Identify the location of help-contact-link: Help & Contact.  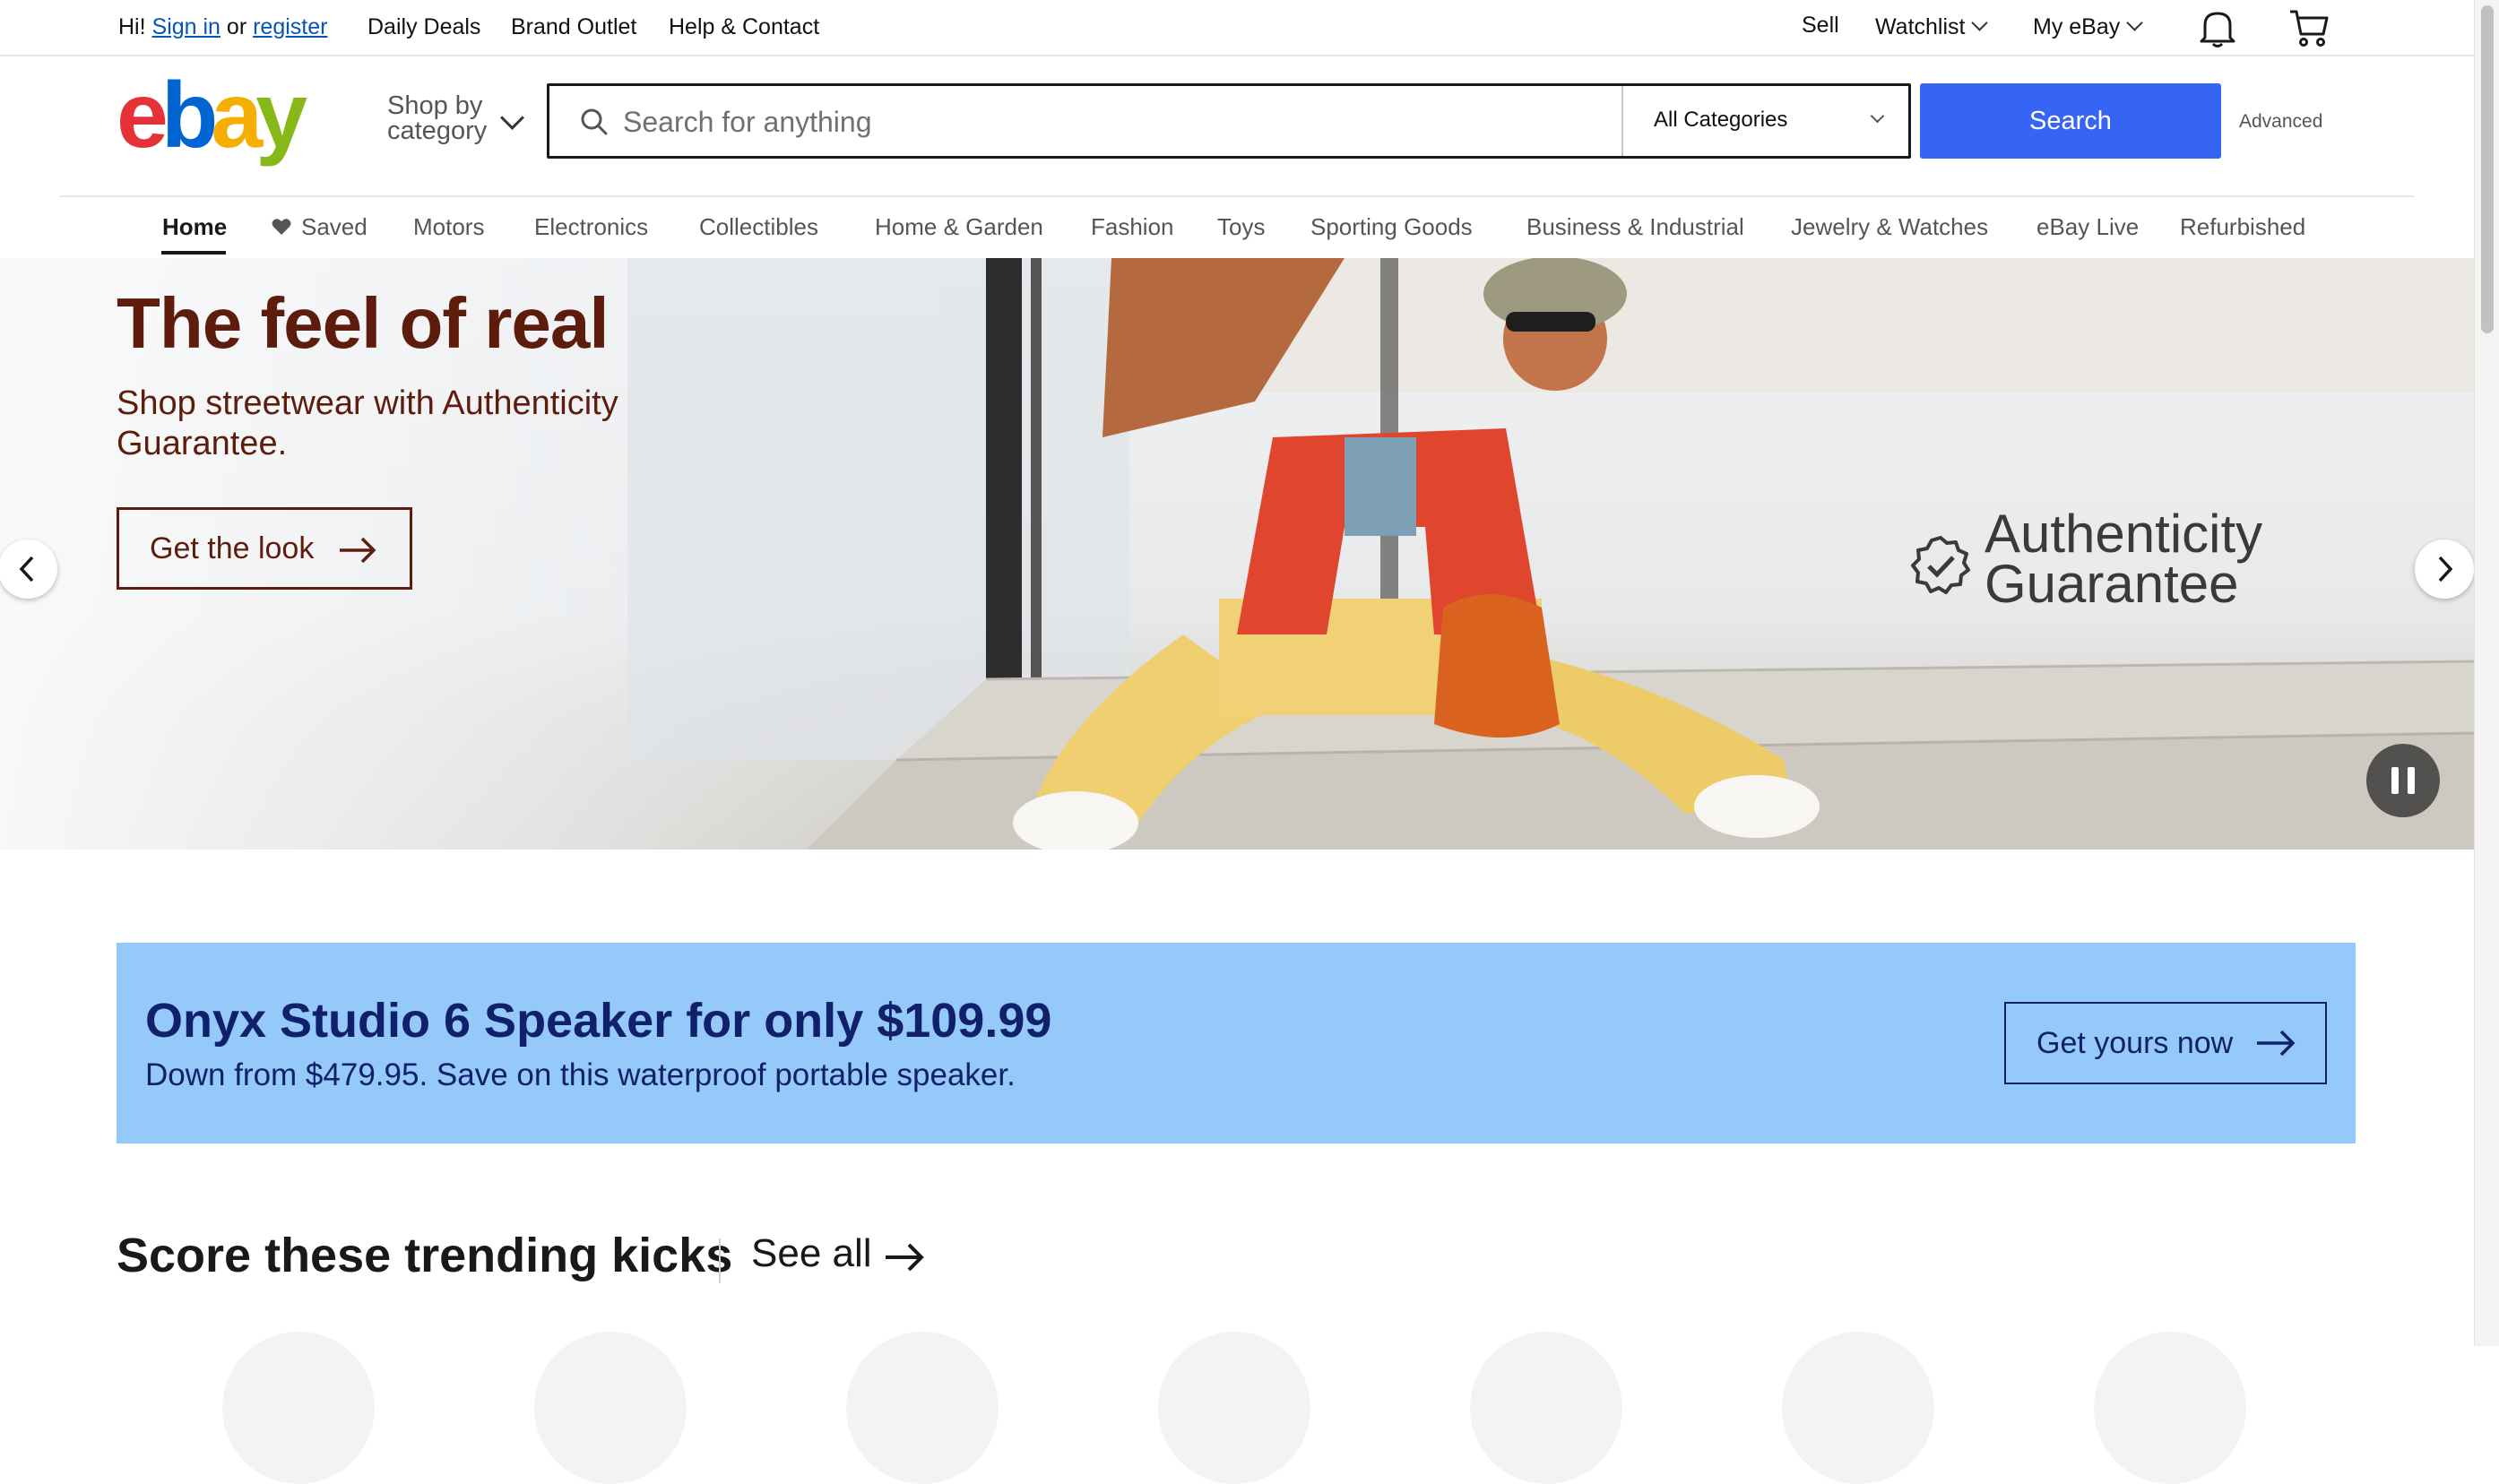
(744, 27).